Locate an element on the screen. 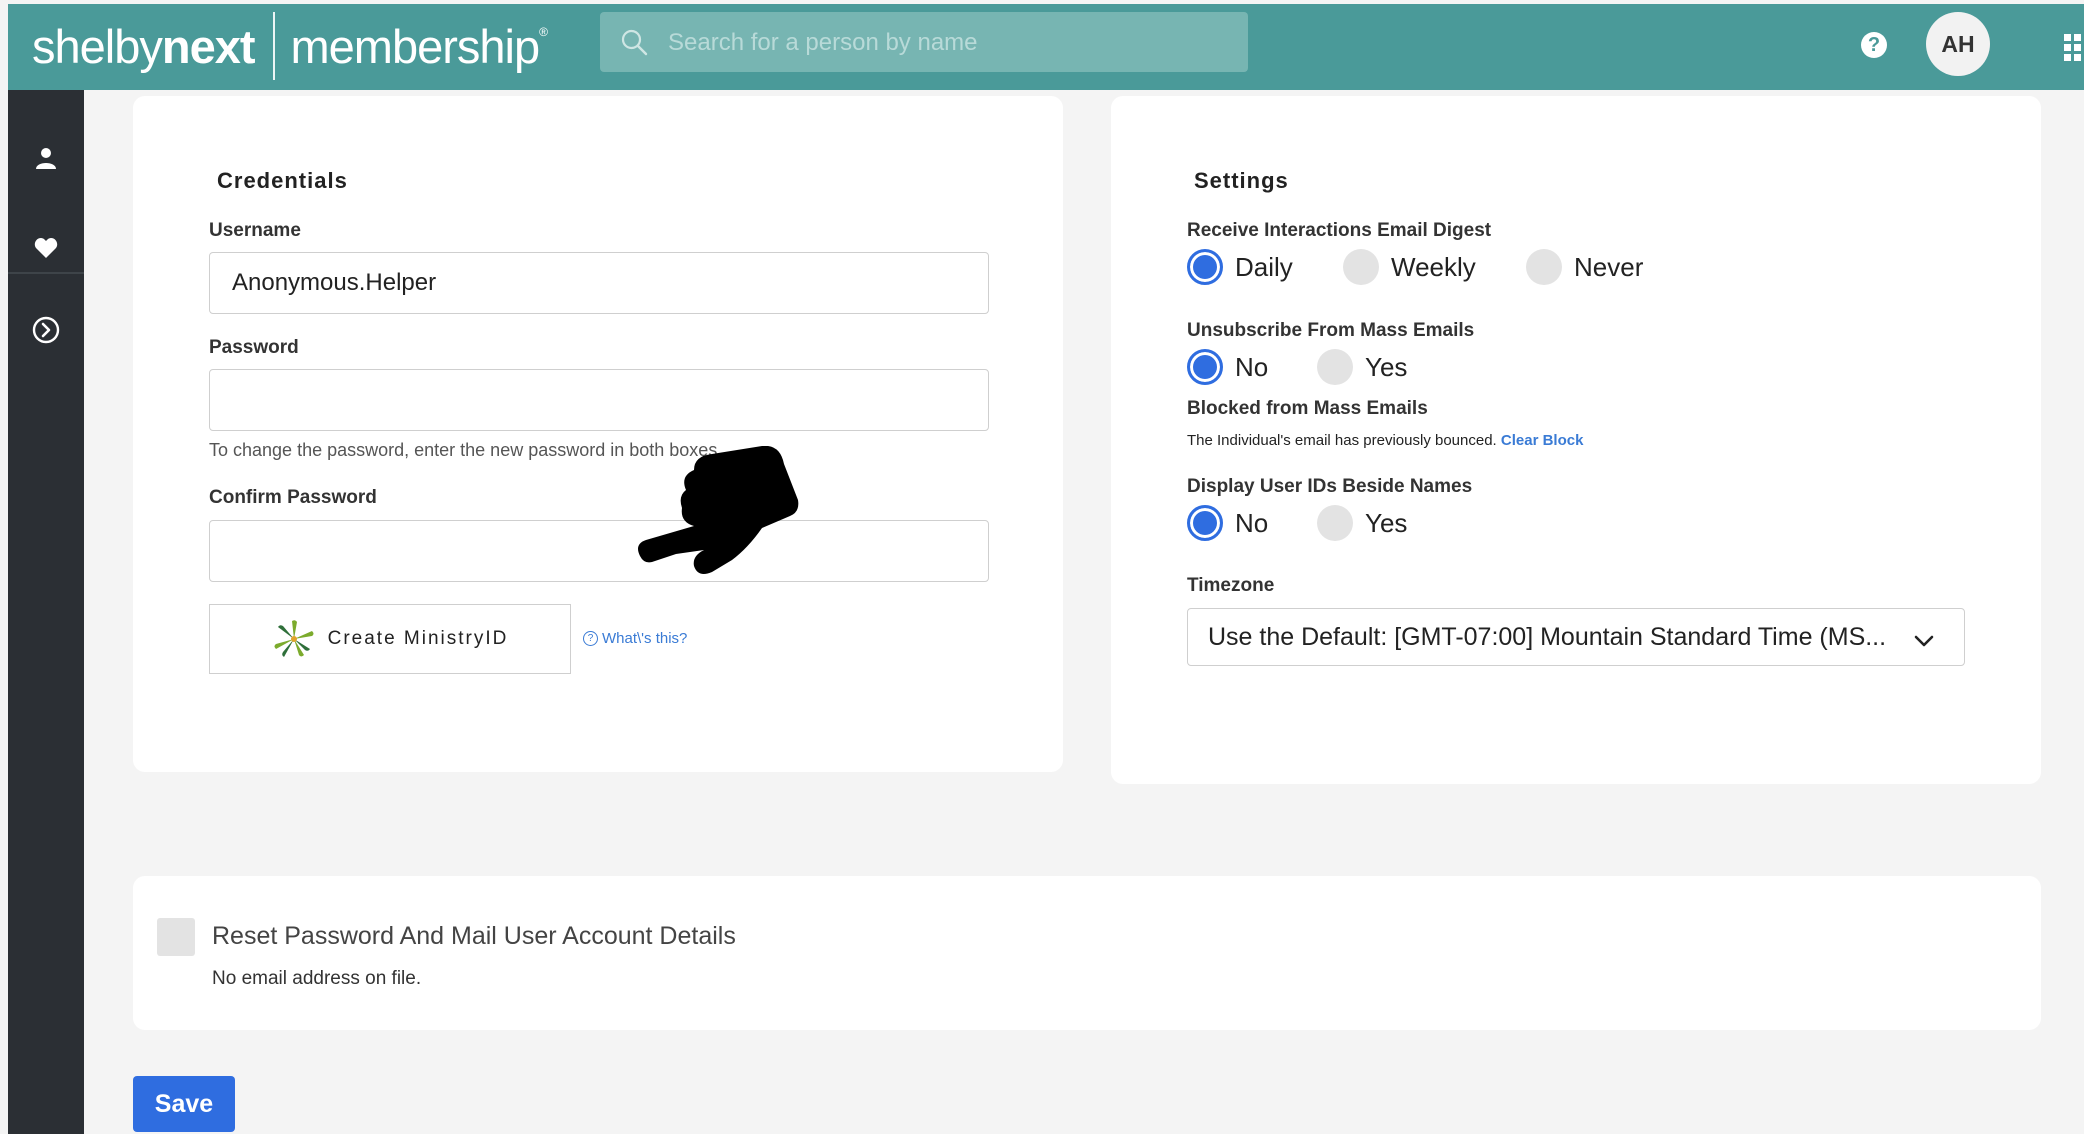 The width and height of the screenshot is (2084, 1134). brand-separator is located at coordinates (273, 46).